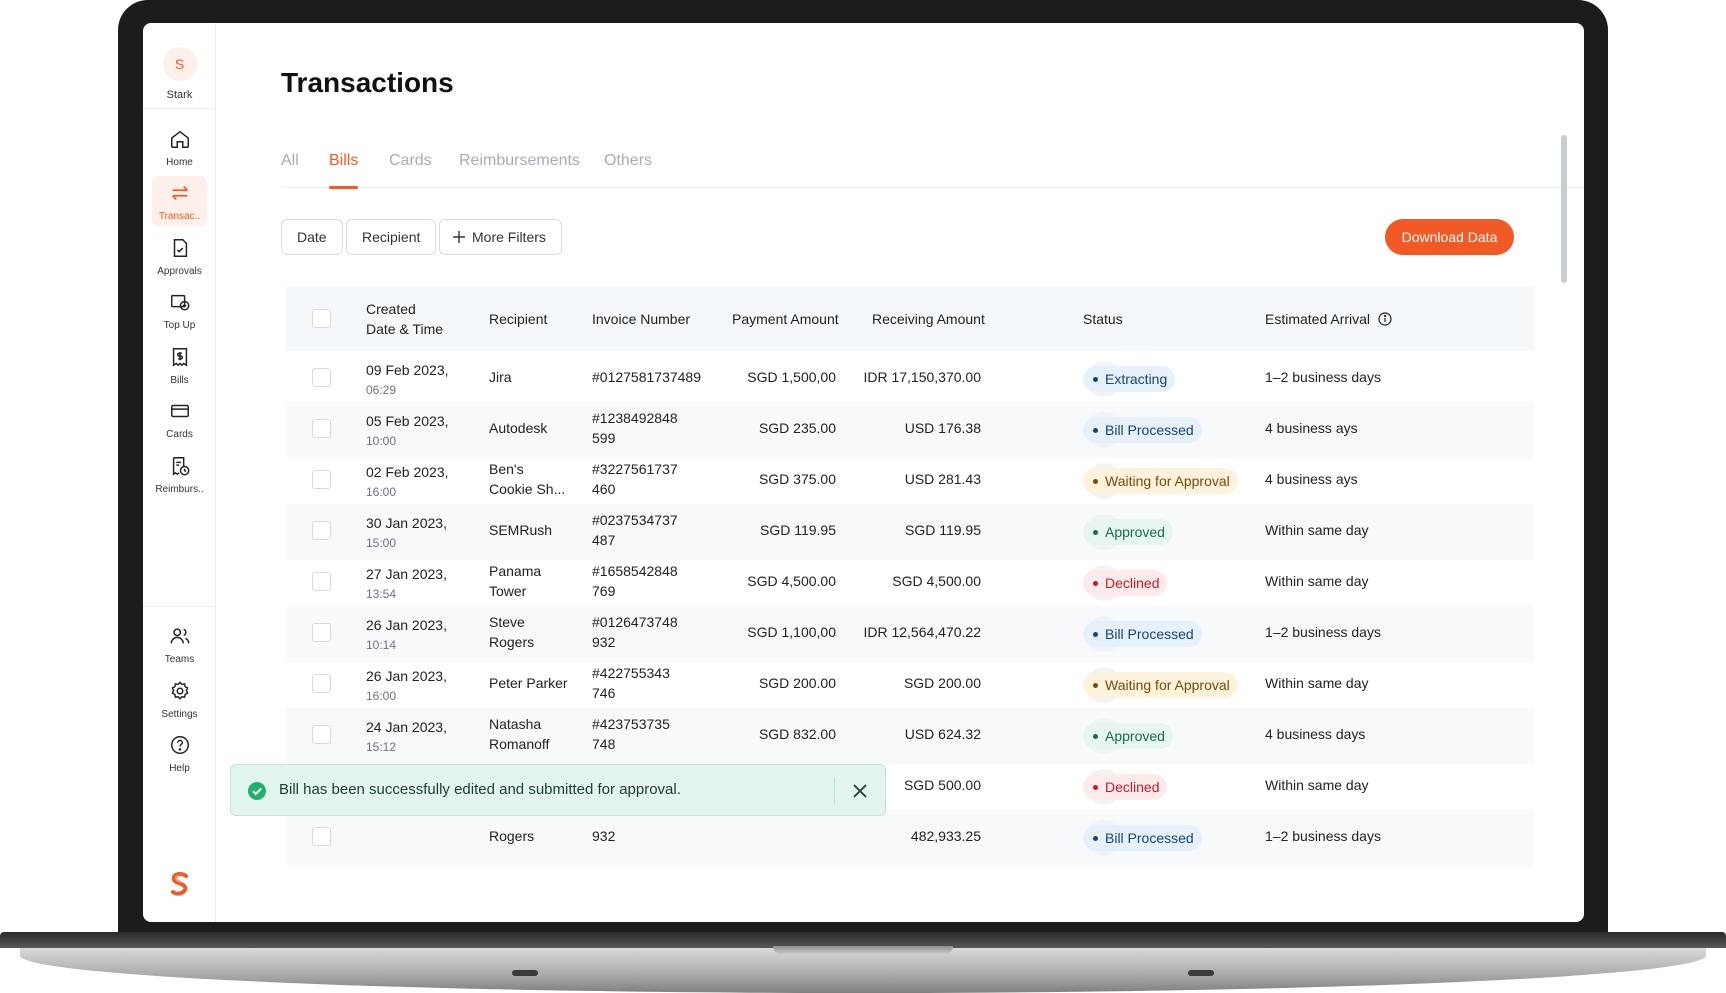 The width and height of the screenshot is (1726, 993). I want to click on cell-invoice: #422755343 746, so click(631, 683).